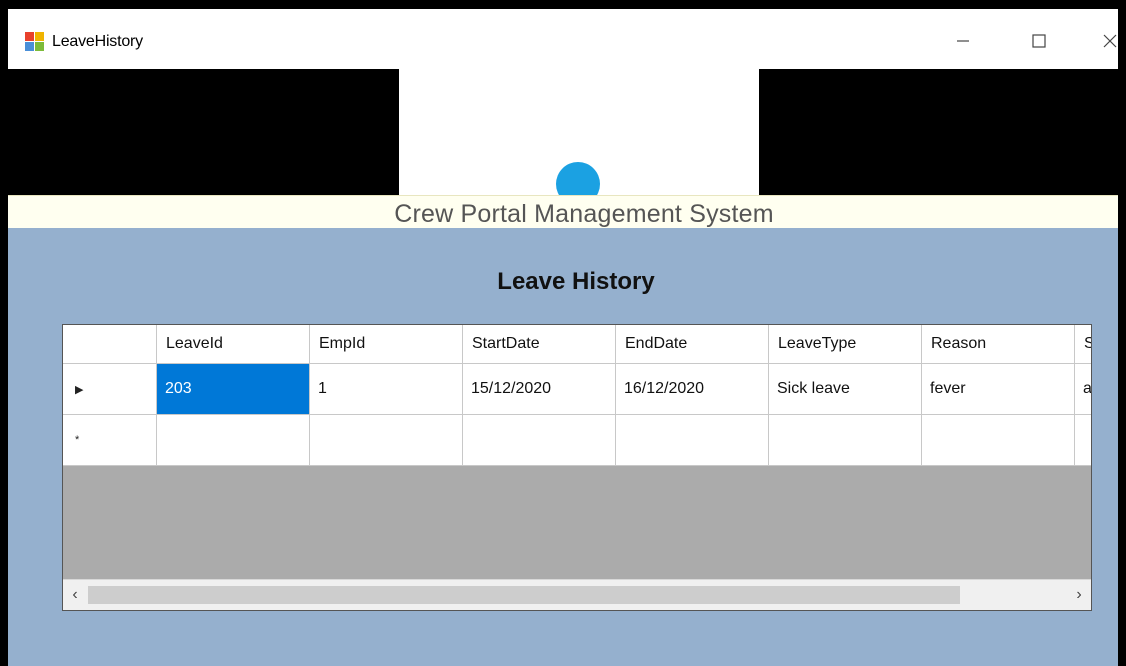 This screenshot has width=1126, height=666. What do you see at coordinates (233, 440) in the screenshot?
I see `table-cell-leaveid` at bounding box center [233, 440].